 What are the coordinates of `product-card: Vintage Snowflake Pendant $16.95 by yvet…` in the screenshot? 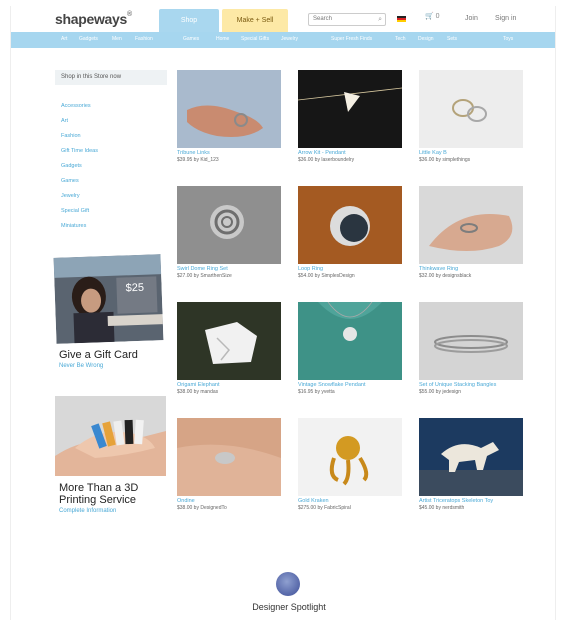 It's located at (350, 348).